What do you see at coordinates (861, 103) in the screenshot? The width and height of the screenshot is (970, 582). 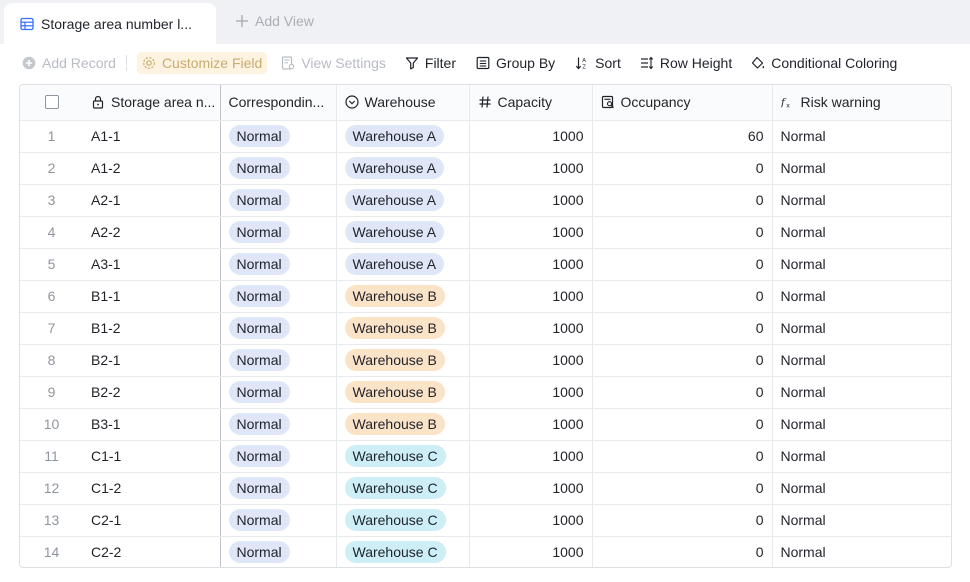 I see `column-header-risk-warning: fx Risk warning` at bounding box center [861, 103].